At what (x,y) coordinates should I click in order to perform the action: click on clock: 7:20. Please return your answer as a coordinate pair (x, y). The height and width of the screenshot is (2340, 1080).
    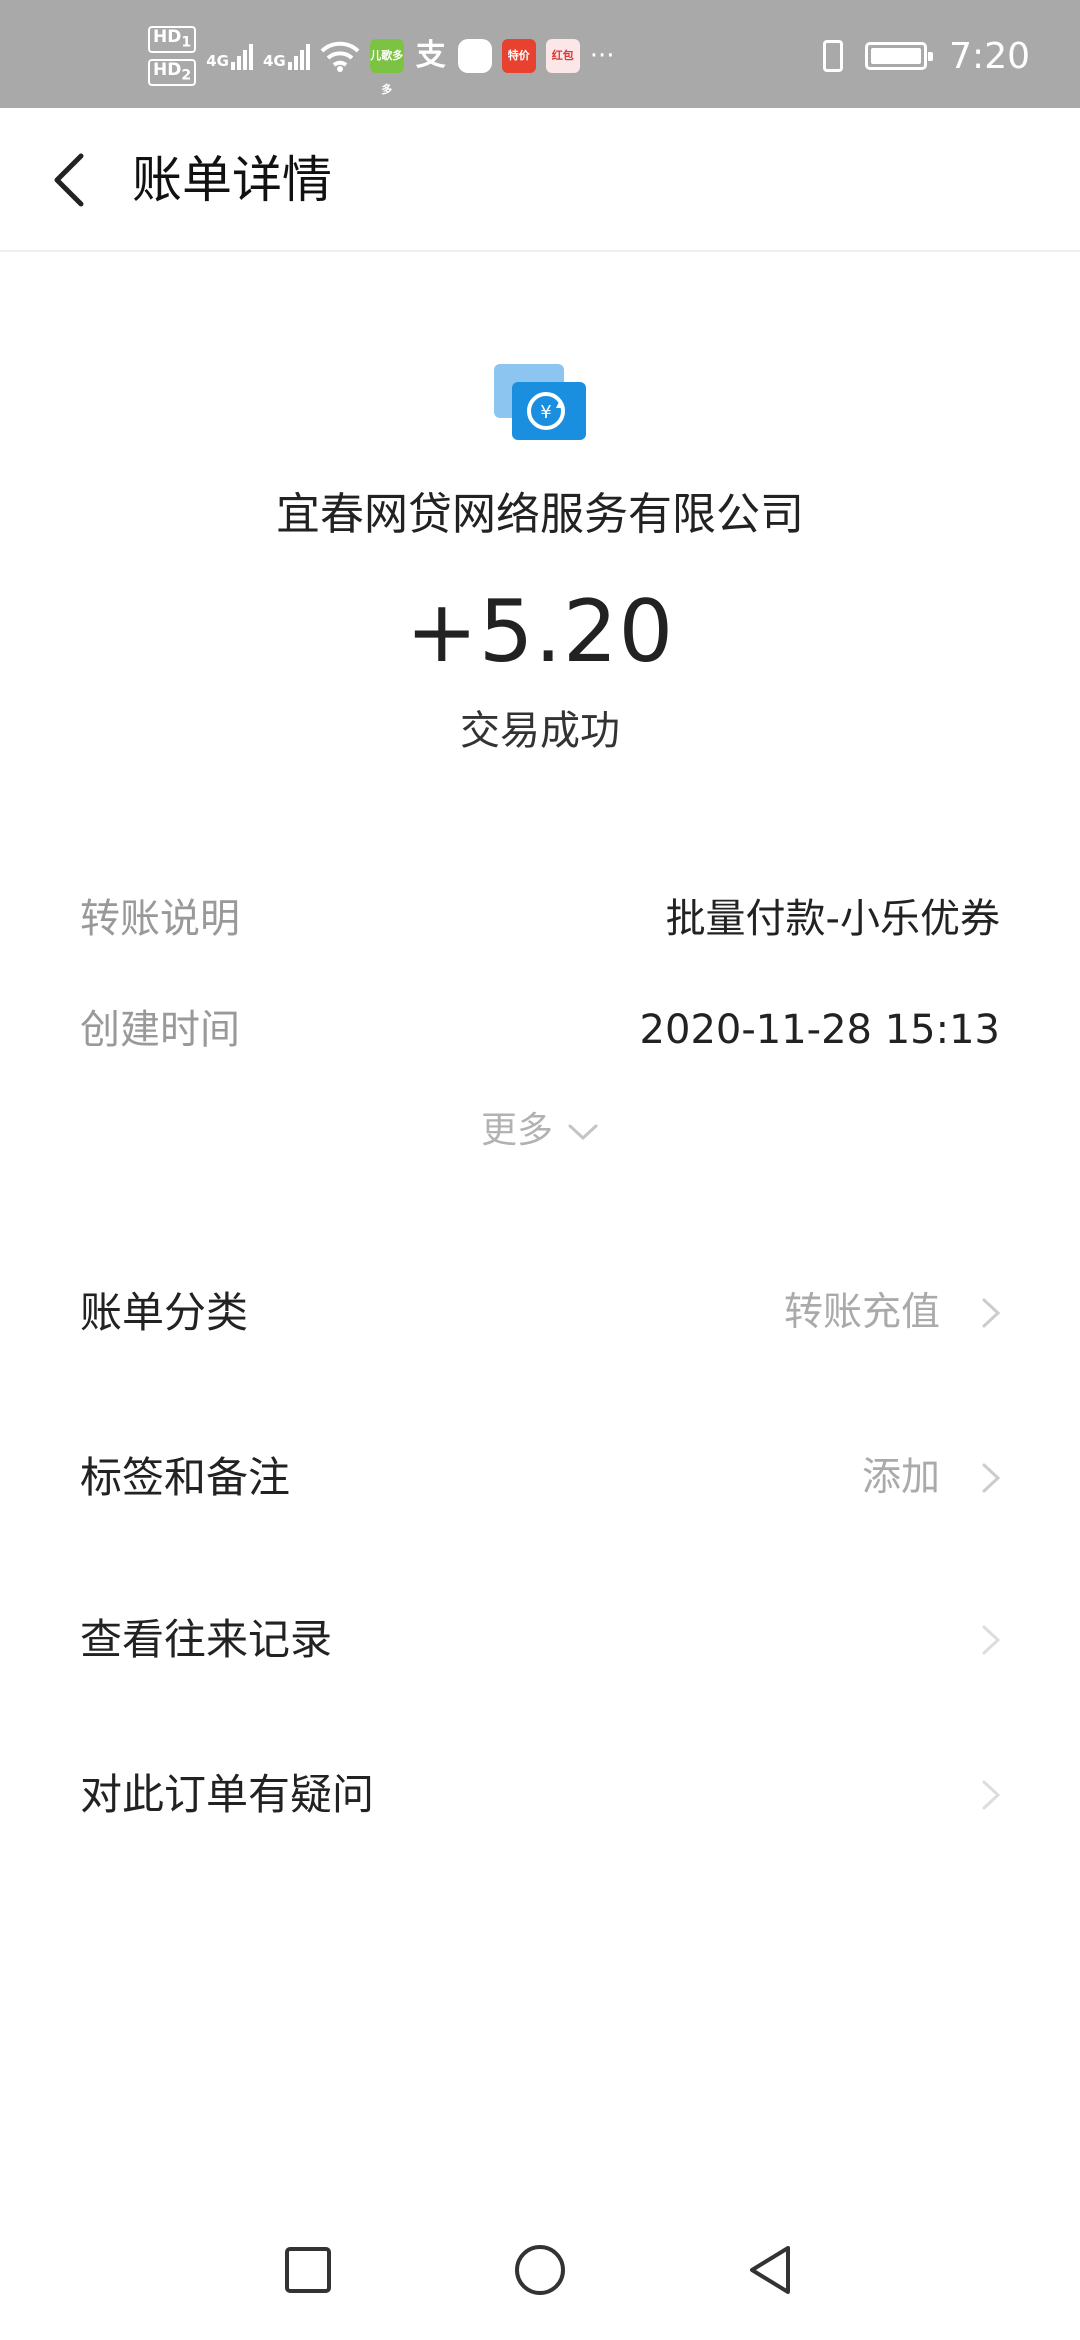
    Looking at the image, I should click on (989, 56).